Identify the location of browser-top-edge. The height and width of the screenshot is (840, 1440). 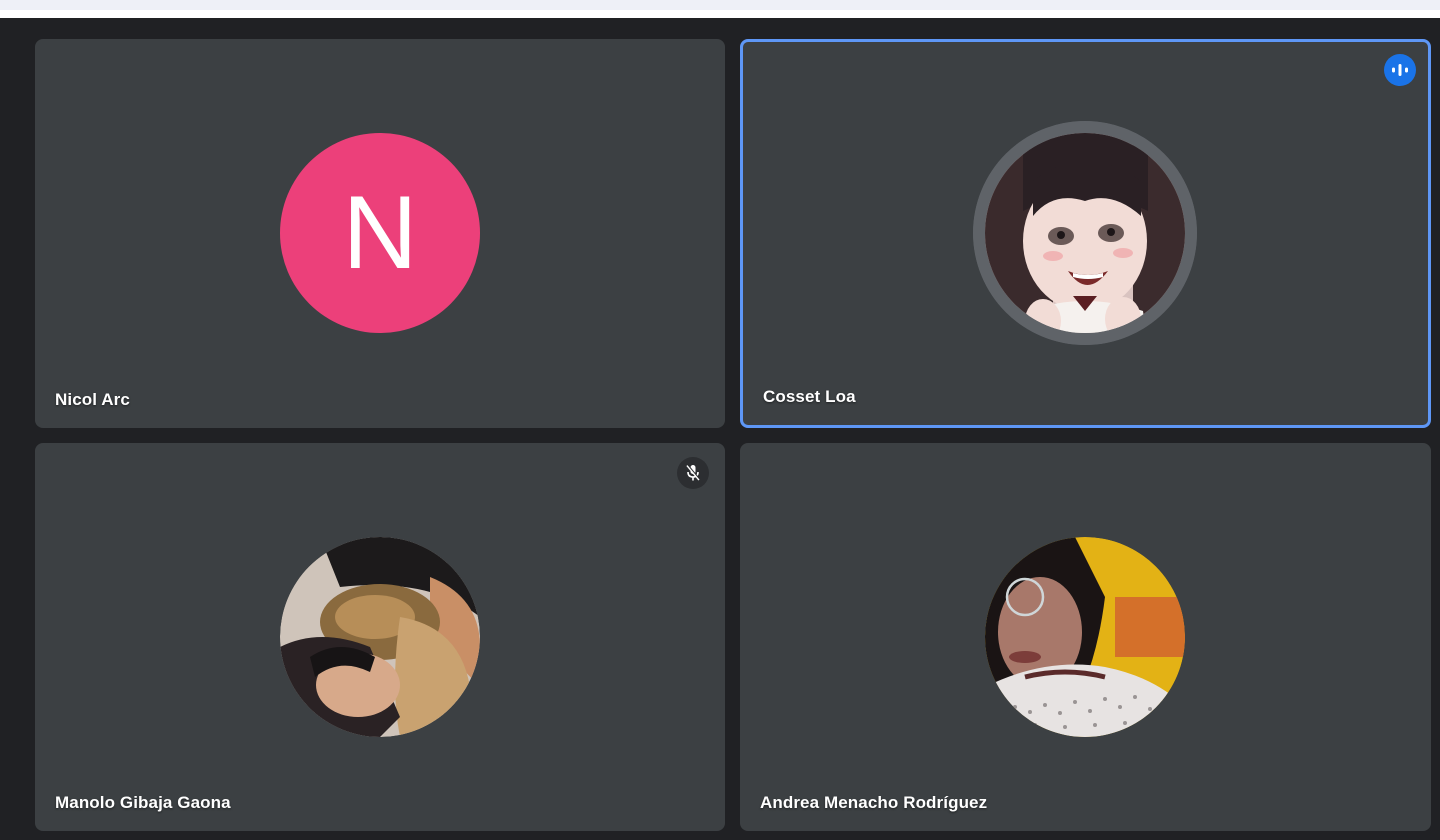
(720, 14).